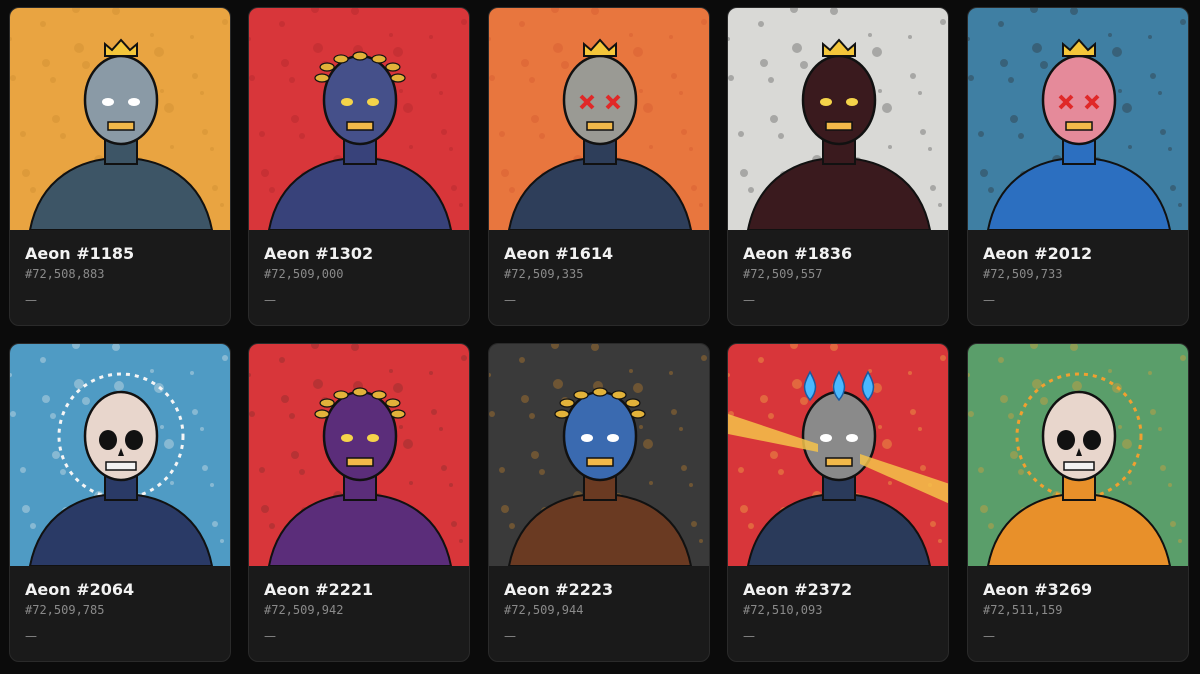 The width and height of the screenshot is (1200, 674). What do you see at coordinates (122, 254) in the screenshot?
I see `nft-name: Aeon #1185` at bounding box center [122, 254].